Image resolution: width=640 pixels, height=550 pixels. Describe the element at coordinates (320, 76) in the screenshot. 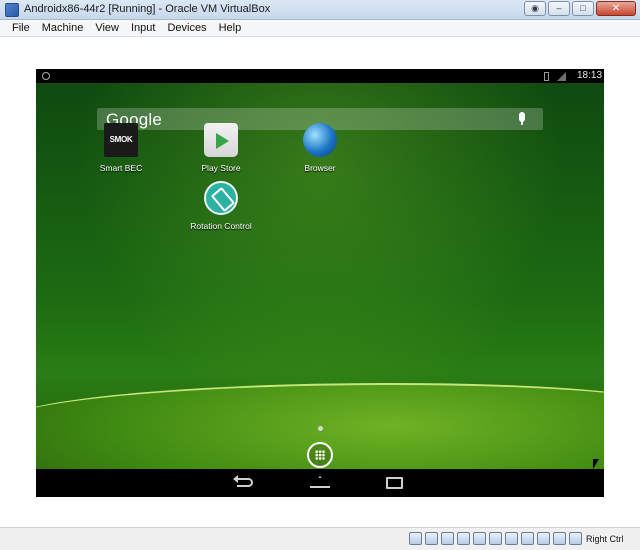

I see `android-status-bar: 18:13` at that location.